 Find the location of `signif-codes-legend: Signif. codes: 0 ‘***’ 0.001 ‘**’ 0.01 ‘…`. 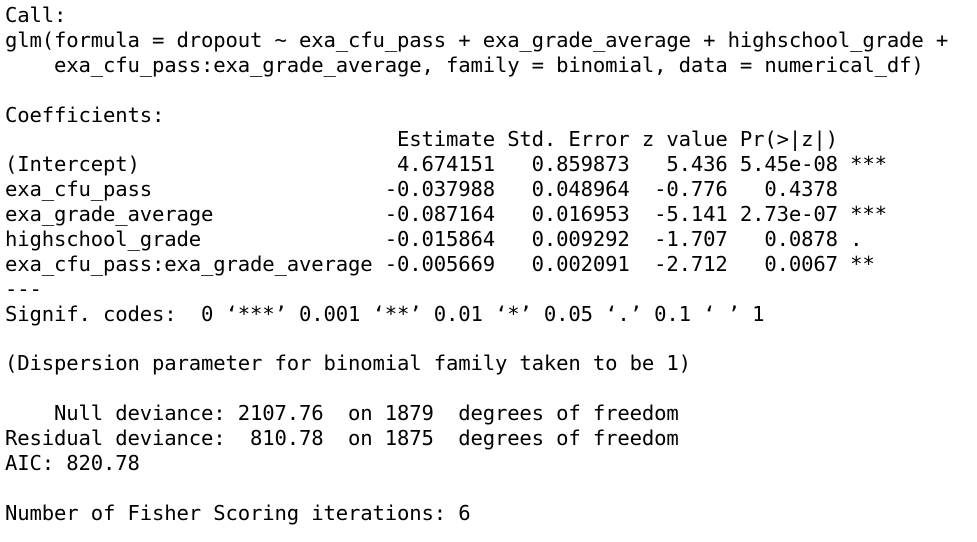

signif-codes-legend: Signif. codes: 0 ‘***’ 0.001 ‘**’ 0.01 ‘… is located at coordinates (385, 313).